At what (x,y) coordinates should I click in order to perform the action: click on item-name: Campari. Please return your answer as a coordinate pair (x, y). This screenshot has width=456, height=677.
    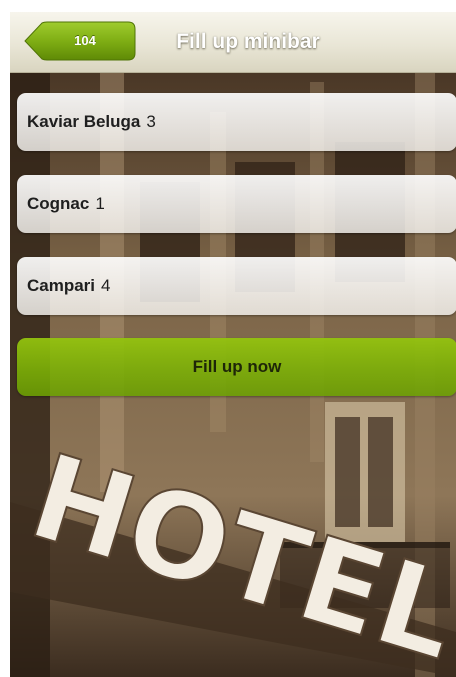
    Looking at the image, I should click on (61, 285).